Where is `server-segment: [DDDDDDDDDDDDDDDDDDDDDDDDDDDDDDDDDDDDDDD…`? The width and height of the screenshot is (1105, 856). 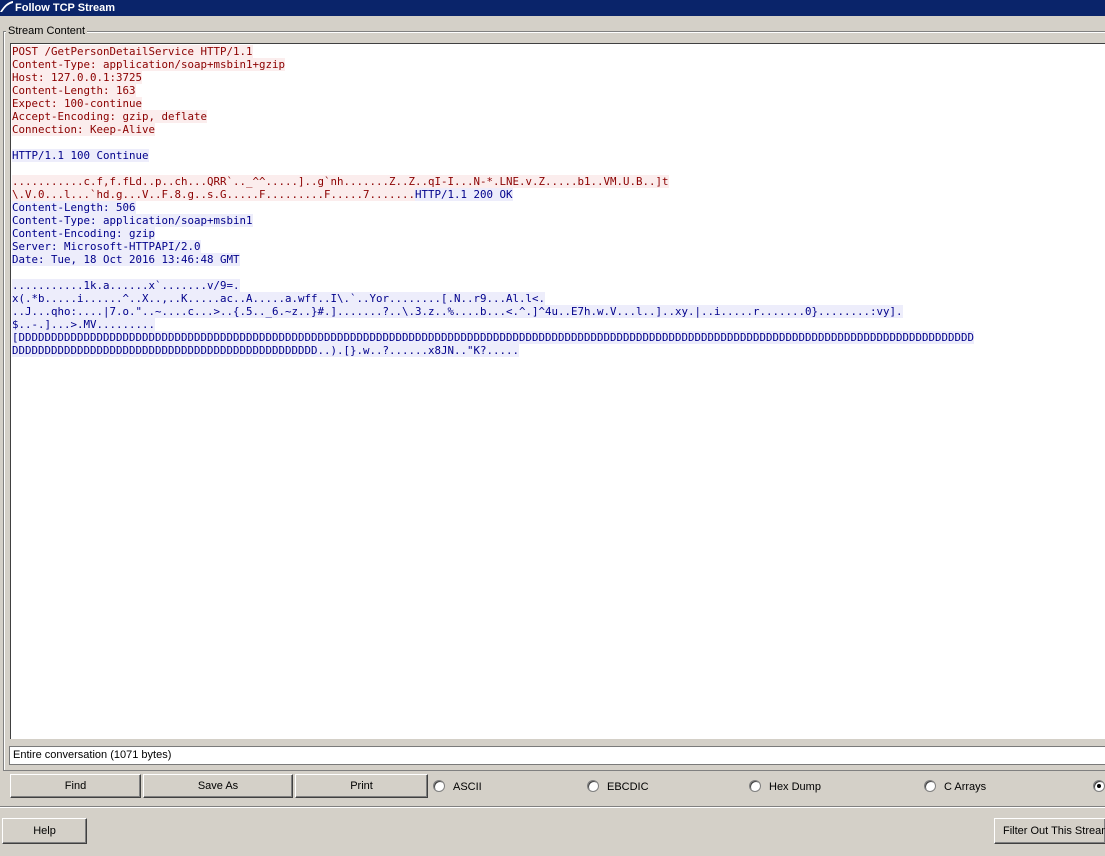 server-segment: [DDDDDDDDDDDDDDDDDDDDDDDDDDDDDDDDDDDDDDD… is located at coordinates (493, 337).